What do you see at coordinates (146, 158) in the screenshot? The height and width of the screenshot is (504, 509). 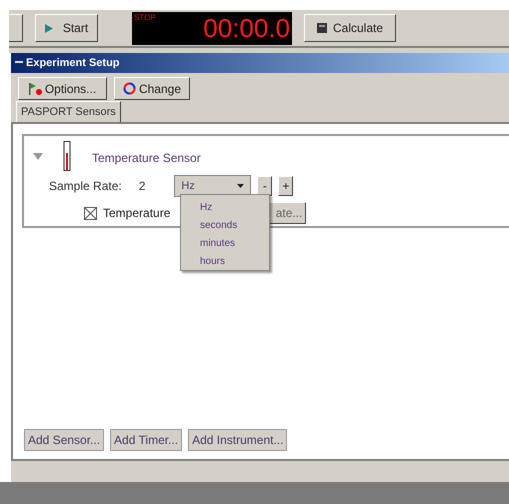 I see `sensor-name: Temperature Sensor` at bounding box center [146, 158].